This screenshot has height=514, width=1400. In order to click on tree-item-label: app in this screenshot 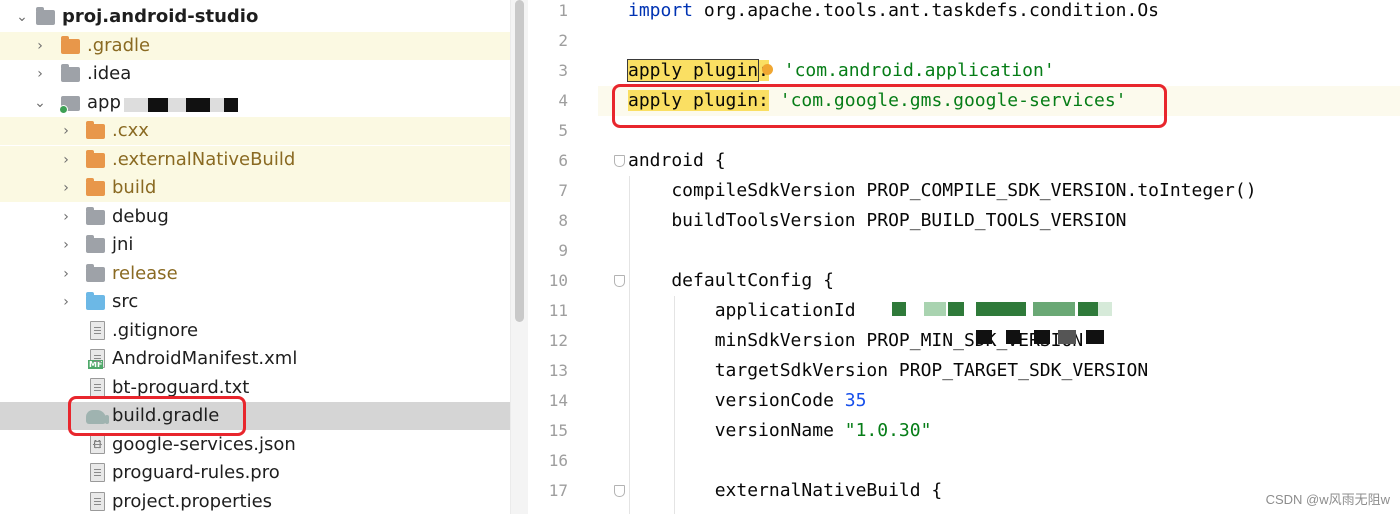, I will do `click(104, 102)`.